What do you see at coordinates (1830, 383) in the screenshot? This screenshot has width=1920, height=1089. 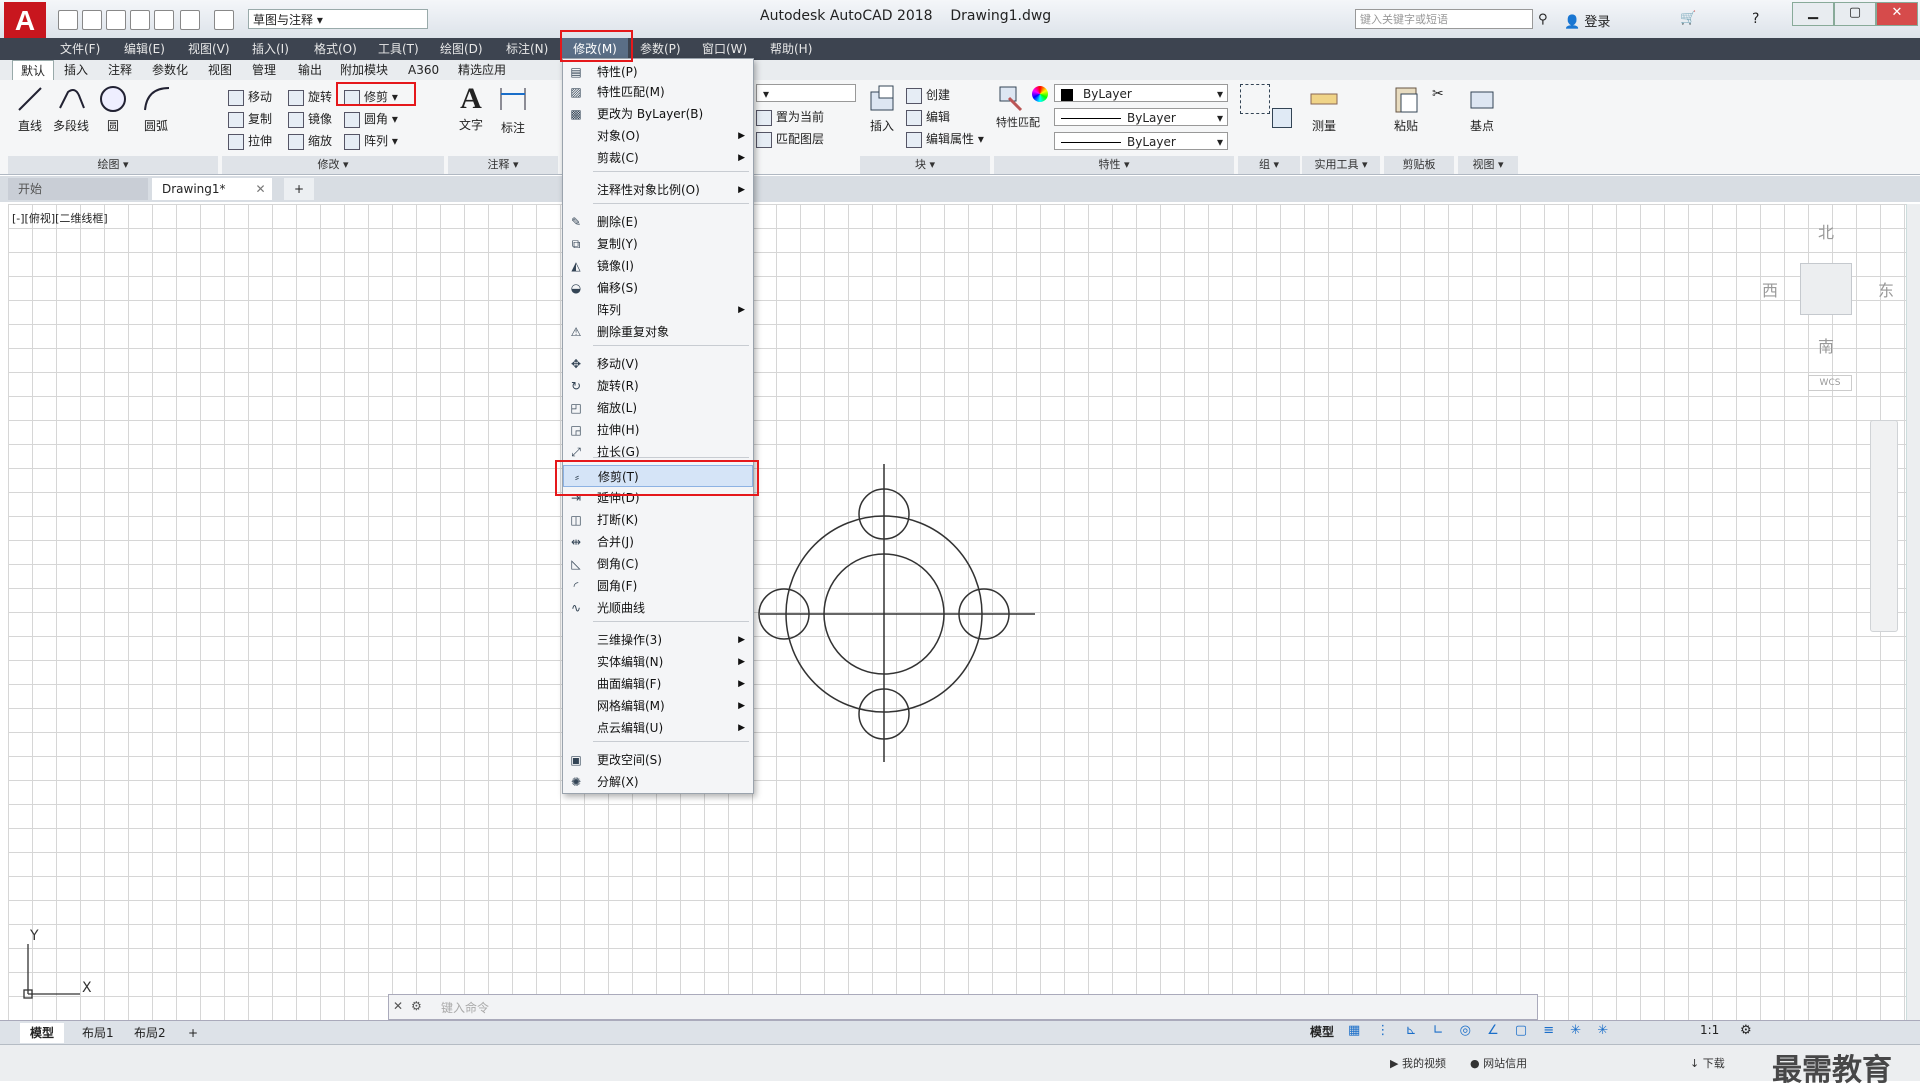 I see `wcs-menu: WCS` at bounding box center [1830, 383].